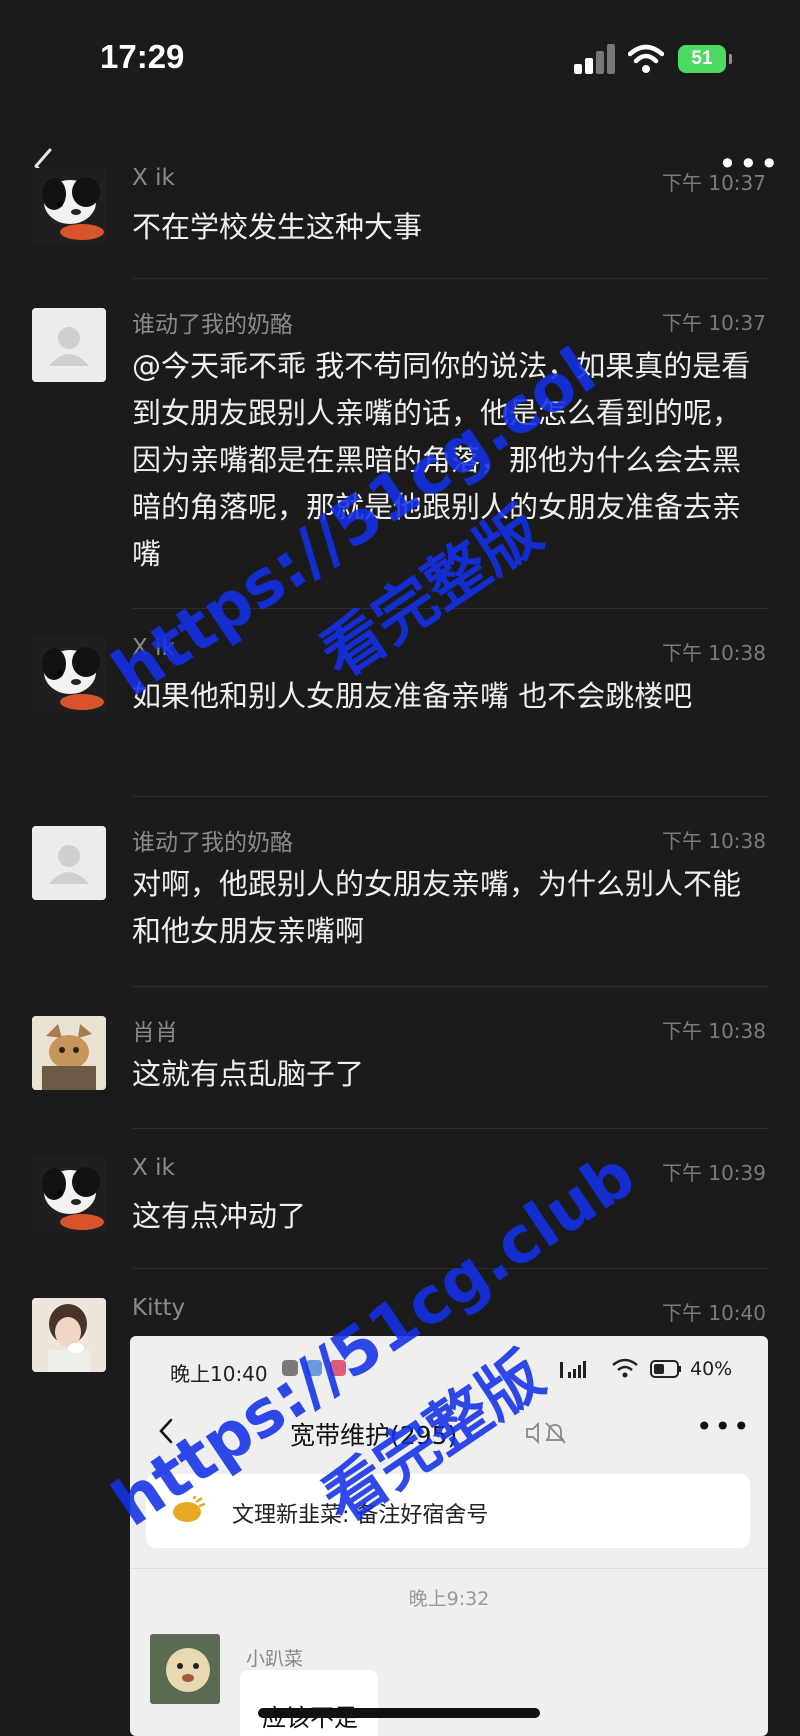 The height and width of the screenshot is (1736, 800). Describe the element at coordinates (166, 1431) in the screenshot. I see `embedded-back-icon` at that location.